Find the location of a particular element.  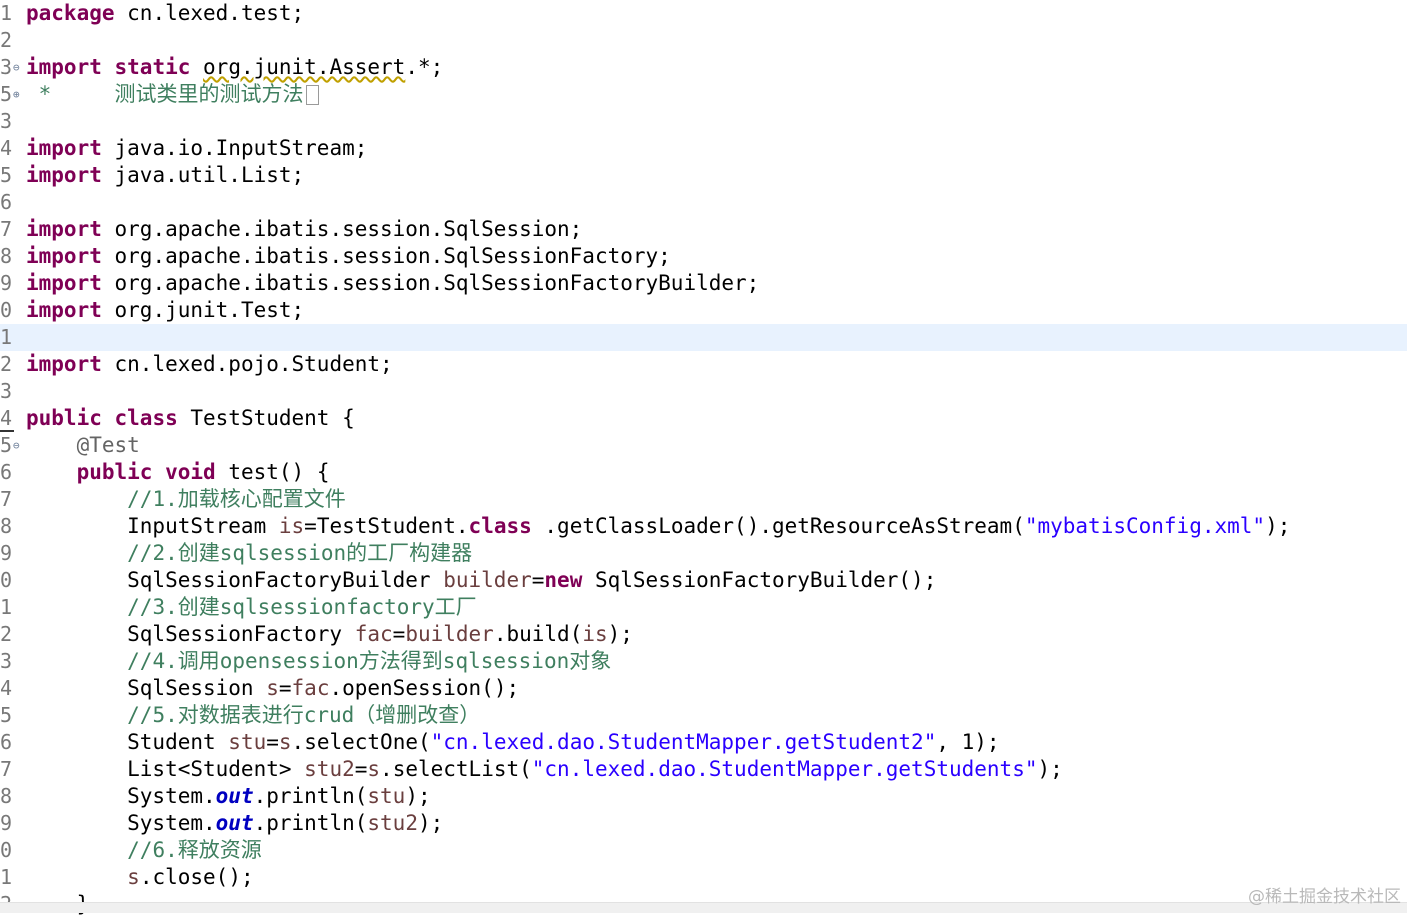

code-line: 5 //5.对数据表进行crud（增删改查） is located at coordinates (703, 715).